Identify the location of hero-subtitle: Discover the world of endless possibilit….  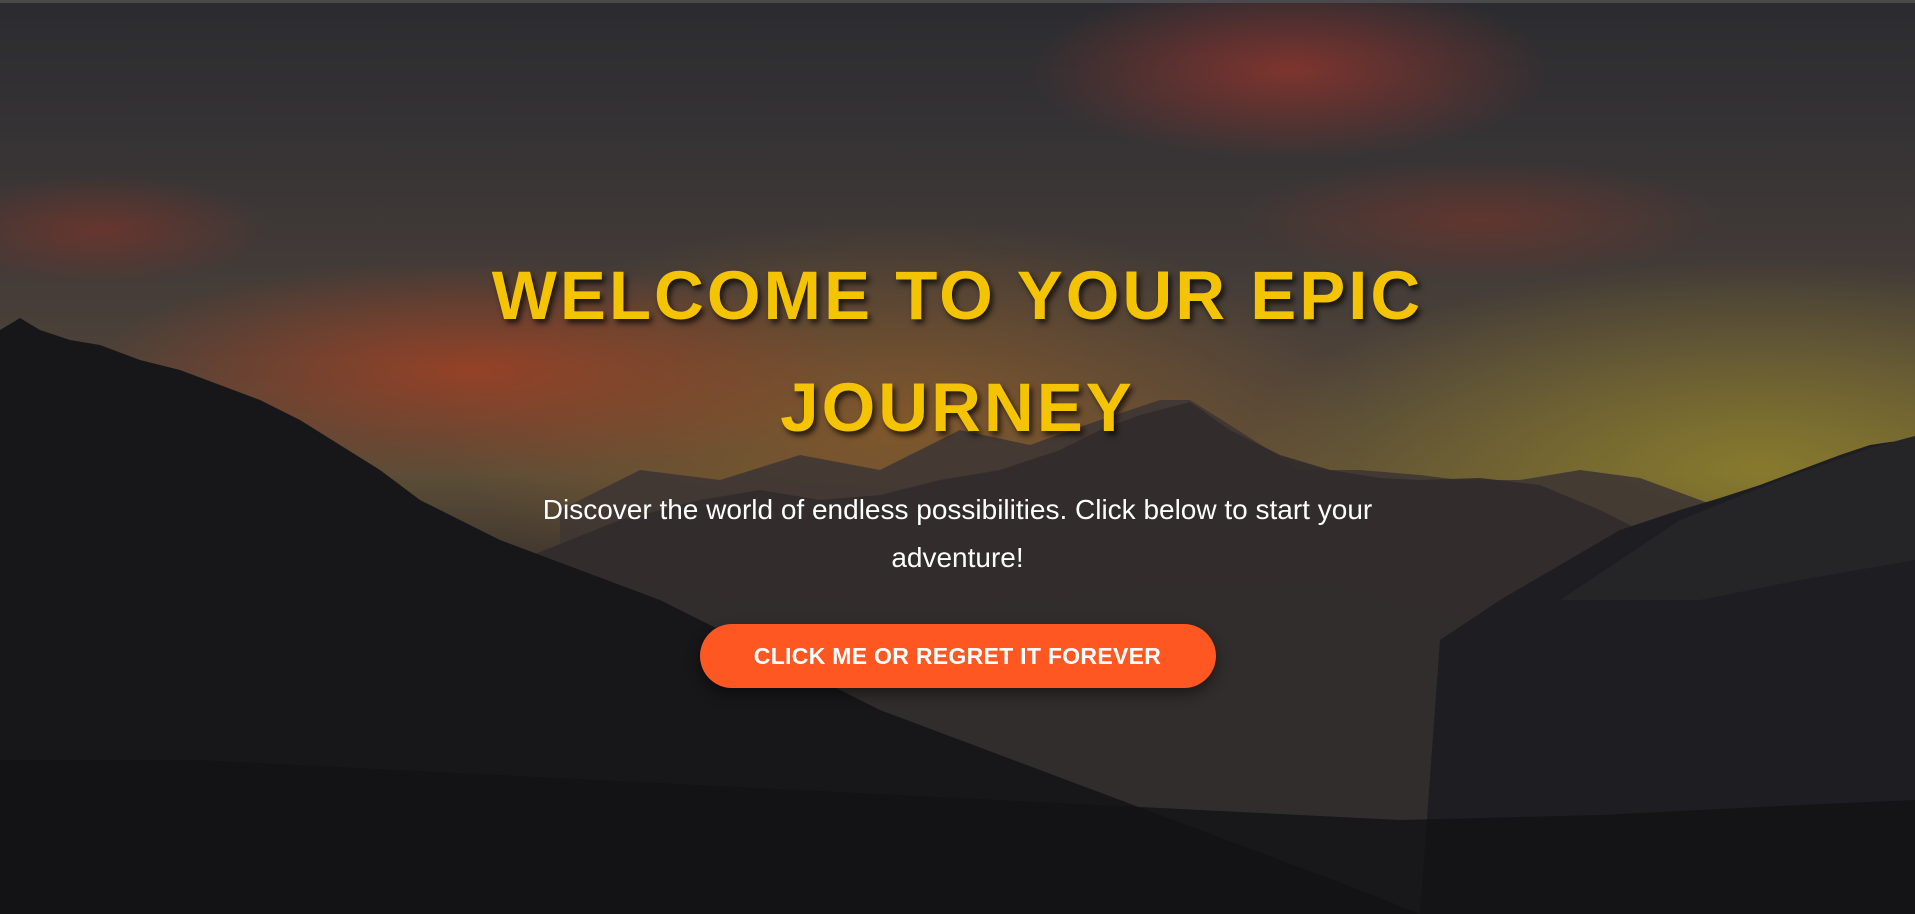
(957, 533).